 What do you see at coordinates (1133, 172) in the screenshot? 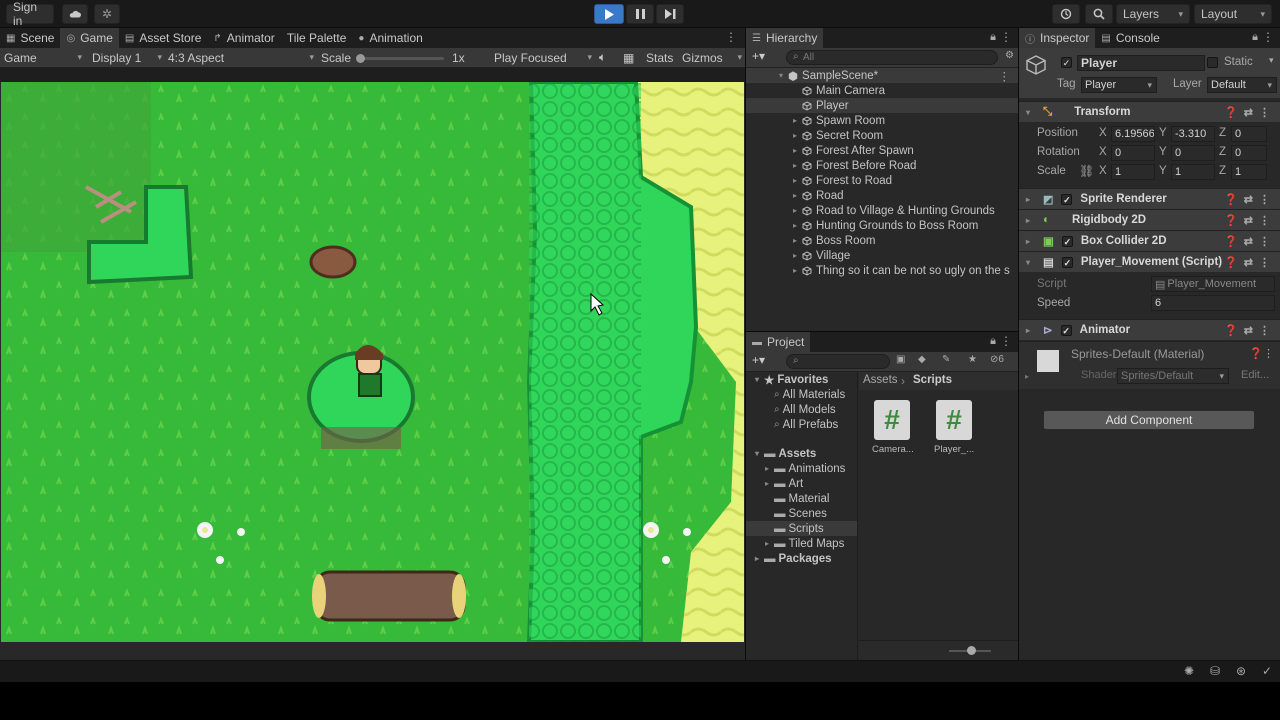
I see `scale-x-field: 1` at bounding box center [1133, 172].